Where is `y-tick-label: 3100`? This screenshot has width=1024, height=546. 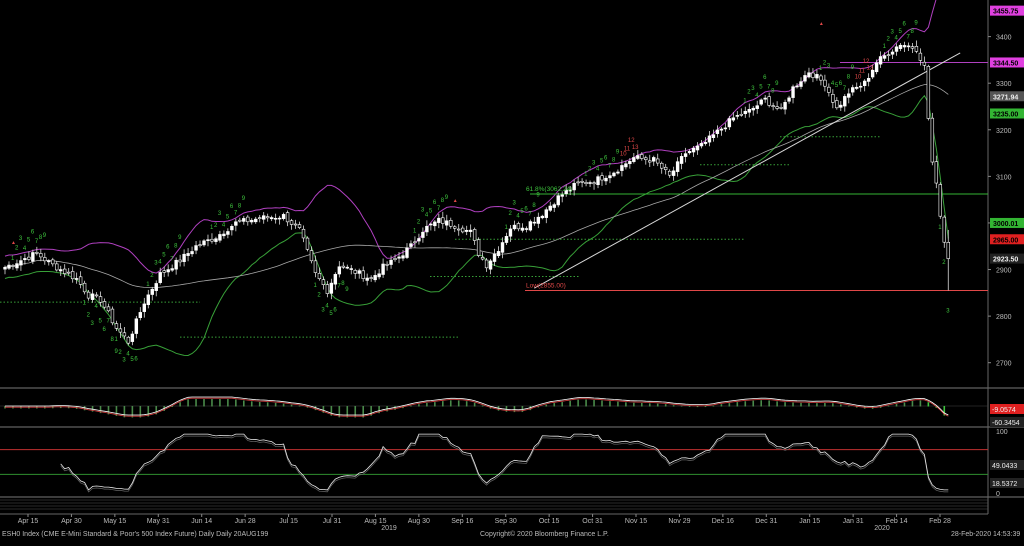
y-tick-label: 3100 is located at coordinates (1004, 177).